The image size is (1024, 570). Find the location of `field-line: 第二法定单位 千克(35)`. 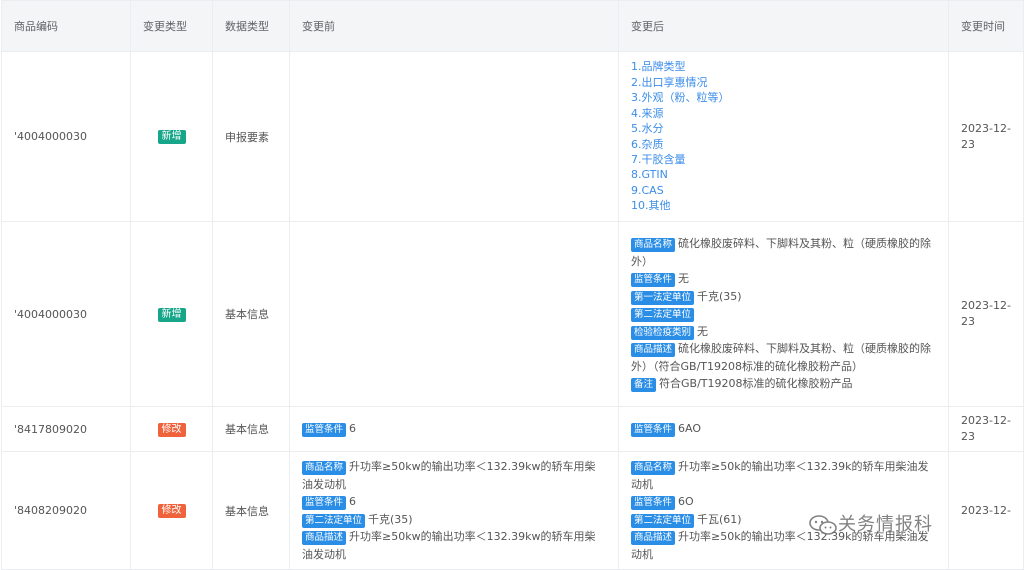

field-line: 第二法定单位 千克(35) is located at coordinates (454, 520).